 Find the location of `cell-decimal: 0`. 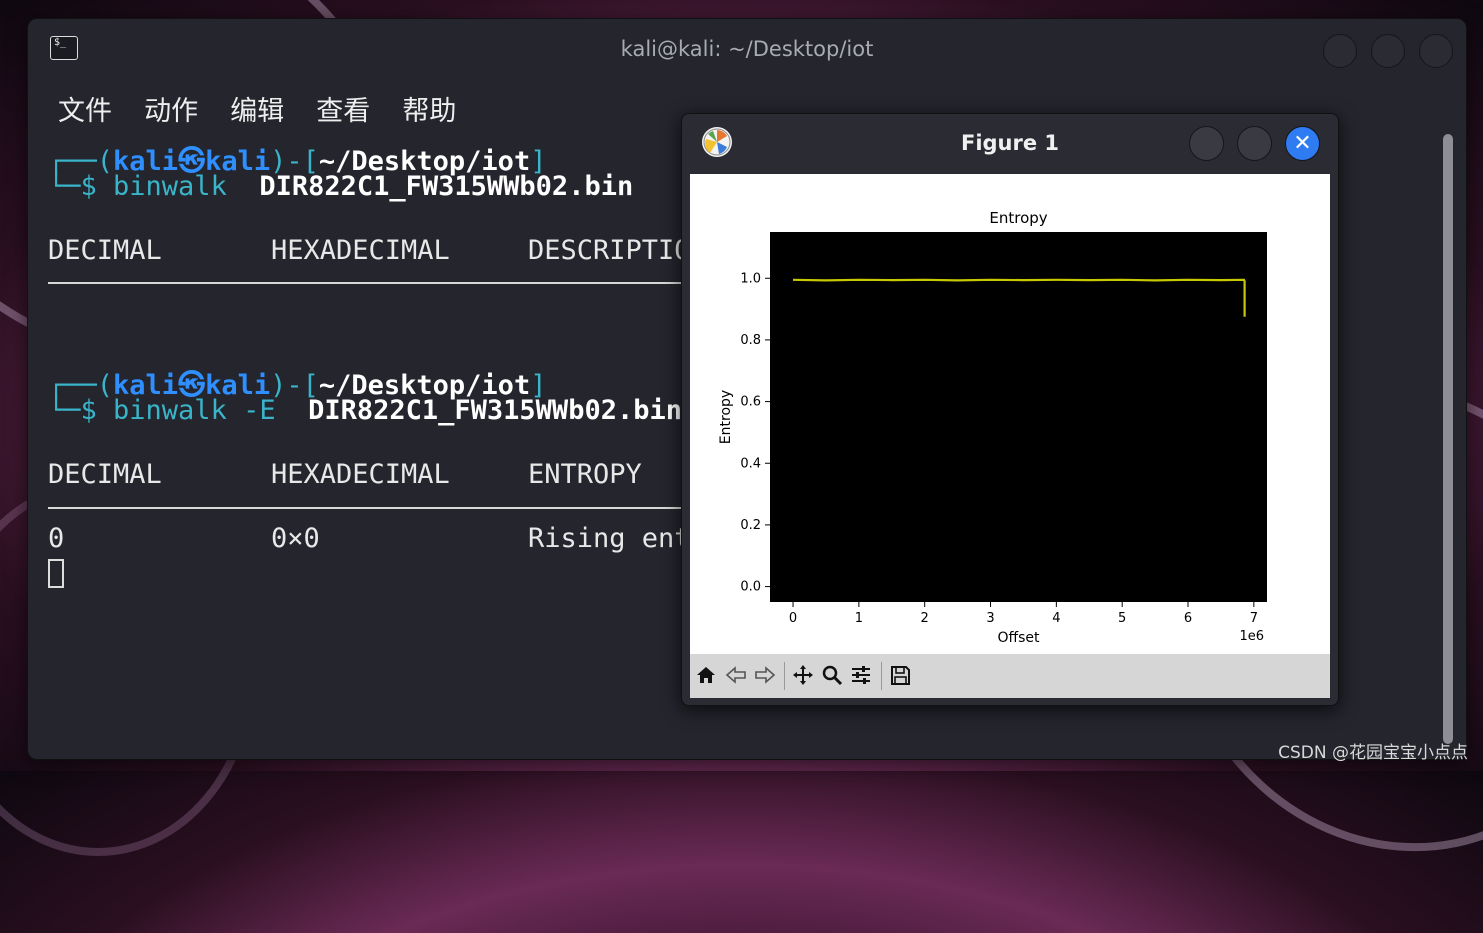

cell-decimal: 0 is located at coordinates (56, 538).